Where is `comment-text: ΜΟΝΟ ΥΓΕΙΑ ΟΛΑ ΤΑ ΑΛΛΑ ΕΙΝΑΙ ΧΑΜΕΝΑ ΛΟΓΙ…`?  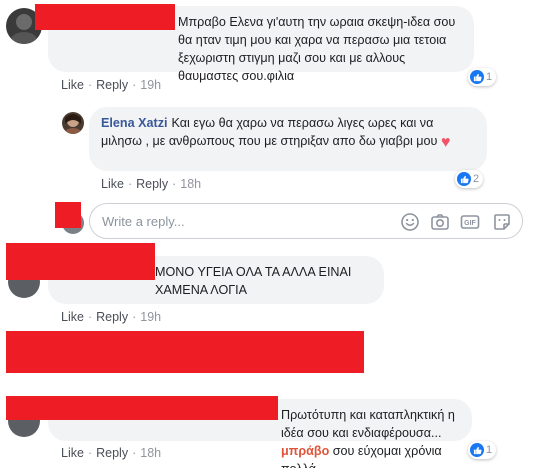
comment-text: ΜΟΝΟ ΥΓΕΙΑ ΟΛΑ ΤΑ ΑΛΛΑ ΕΙΝΑΙ ΧΑΜΕΝΑ ΛΟΓΙ… is located at coordinates (253, 281).